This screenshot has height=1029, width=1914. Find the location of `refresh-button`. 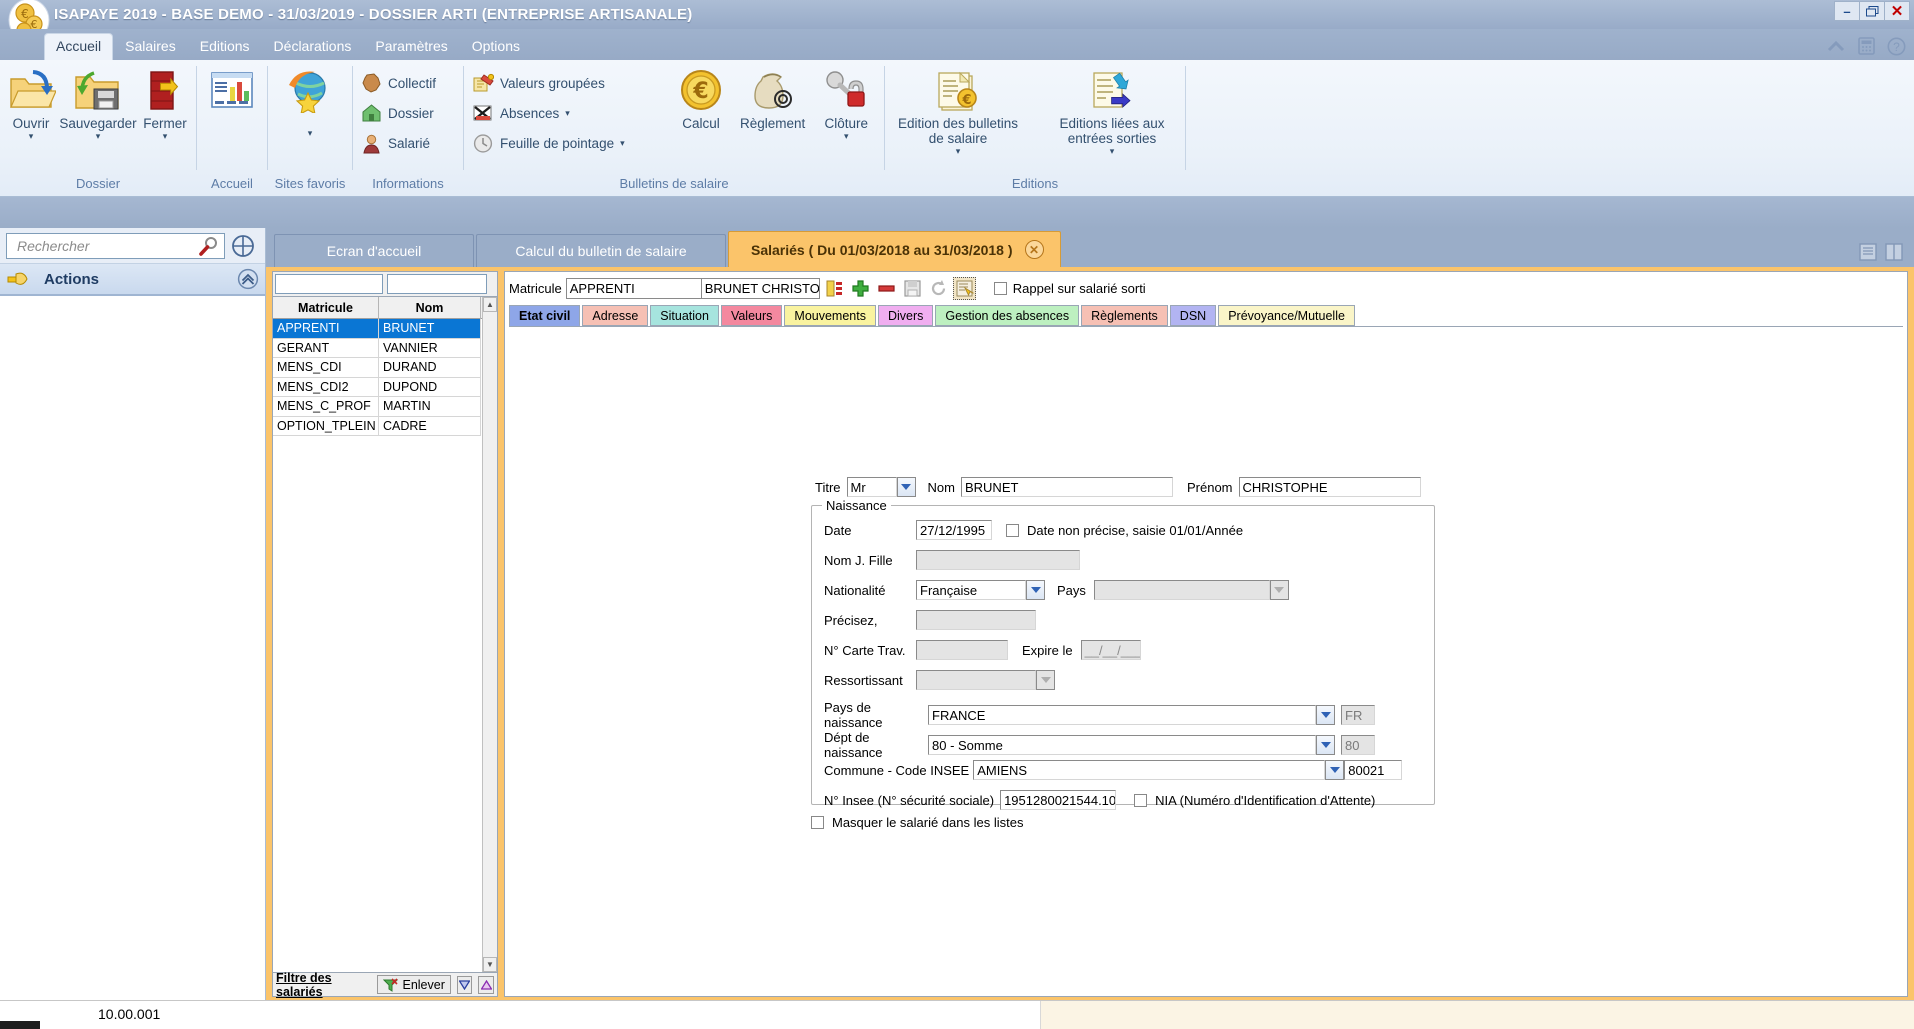

refresh-button is located at coordinates (938, 288).